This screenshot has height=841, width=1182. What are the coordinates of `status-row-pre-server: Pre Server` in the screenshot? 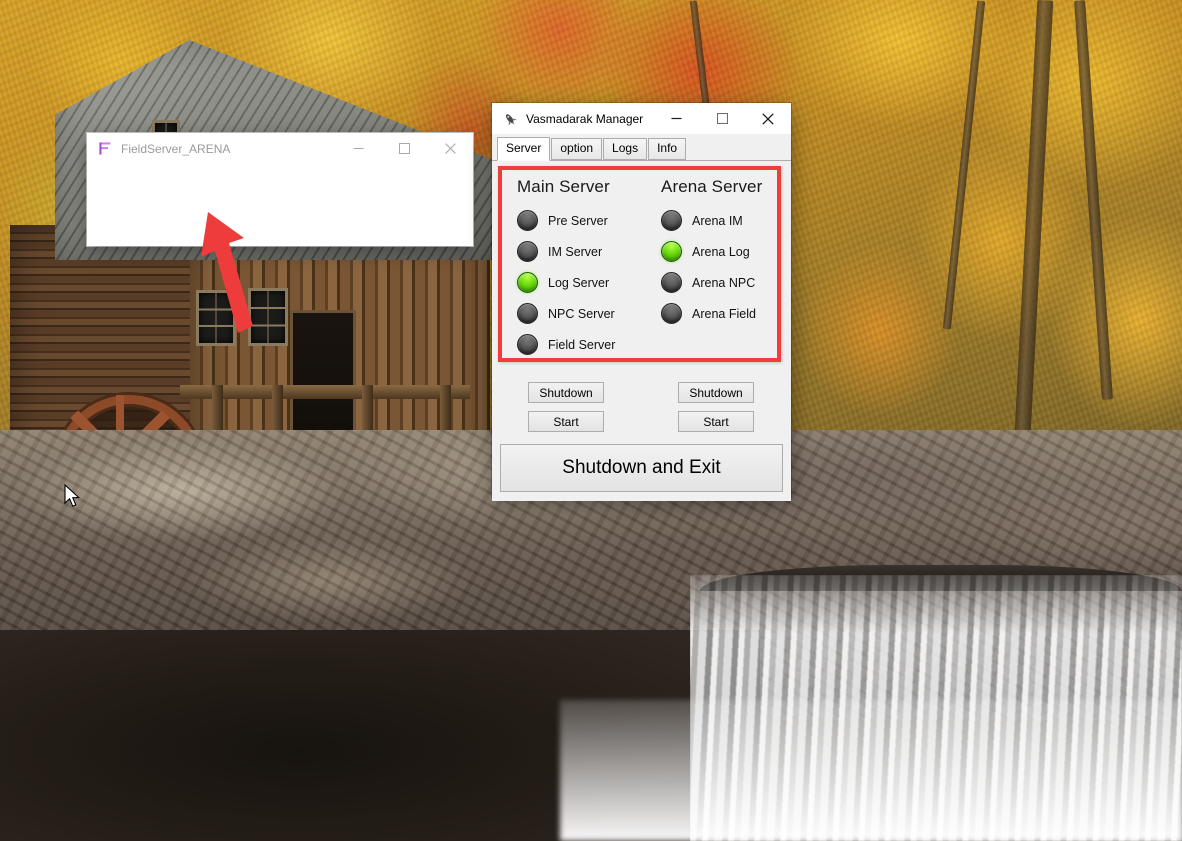 It's located at (566, 220).